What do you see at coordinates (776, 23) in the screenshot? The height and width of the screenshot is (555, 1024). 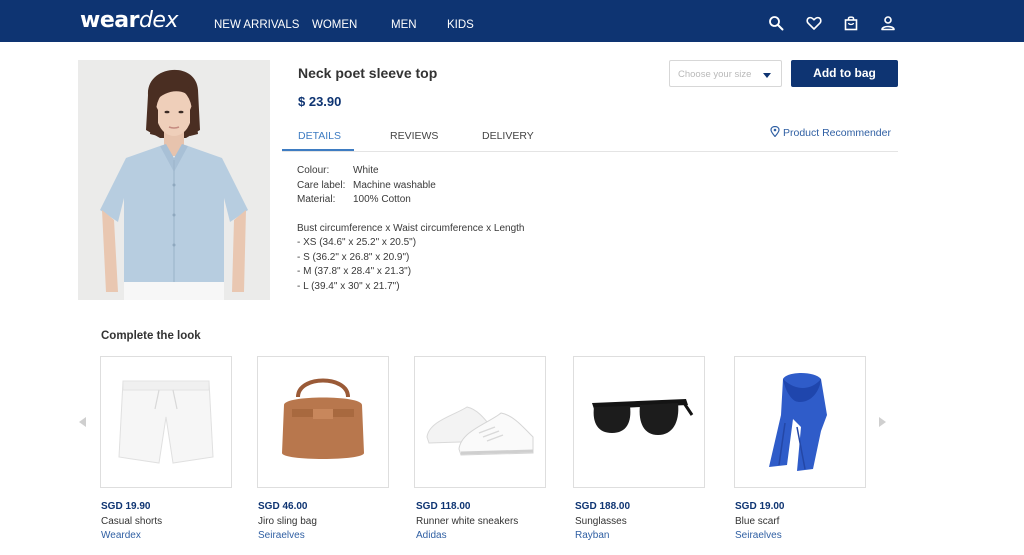 I see `search-icon` at bounding box center [776, 23].